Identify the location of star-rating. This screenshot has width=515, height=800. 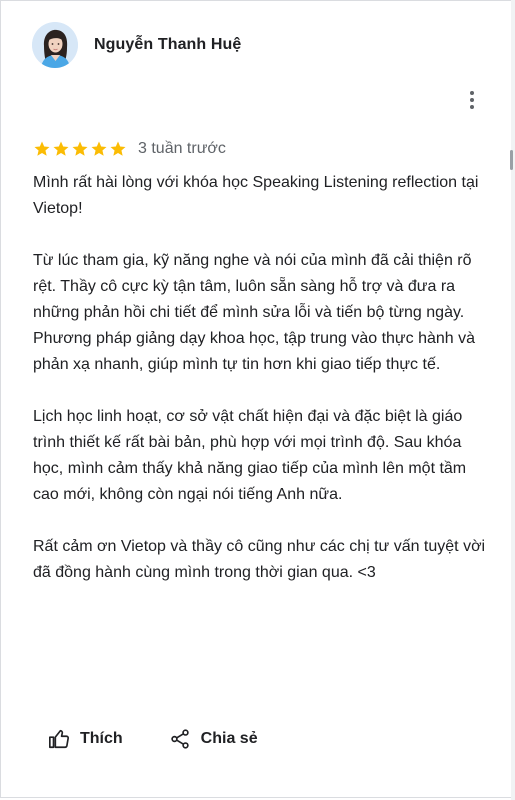
(80, 149).